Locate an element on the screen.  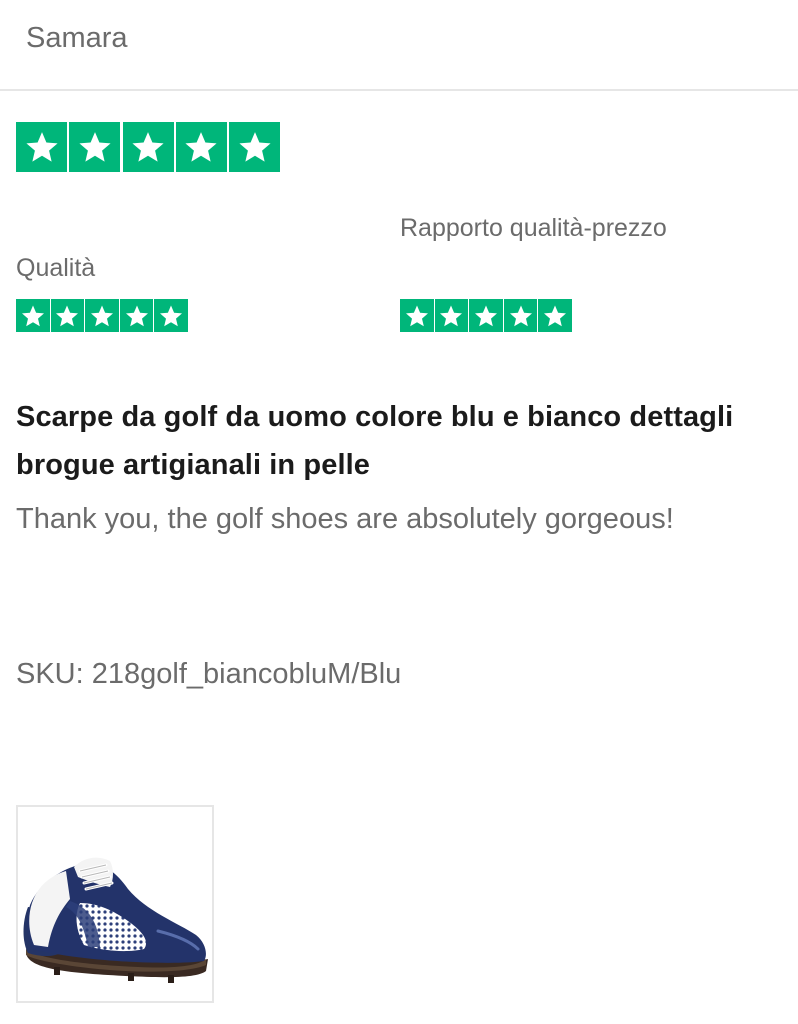
quality-rating-label: Qualità is located at coordinates (56, 268).